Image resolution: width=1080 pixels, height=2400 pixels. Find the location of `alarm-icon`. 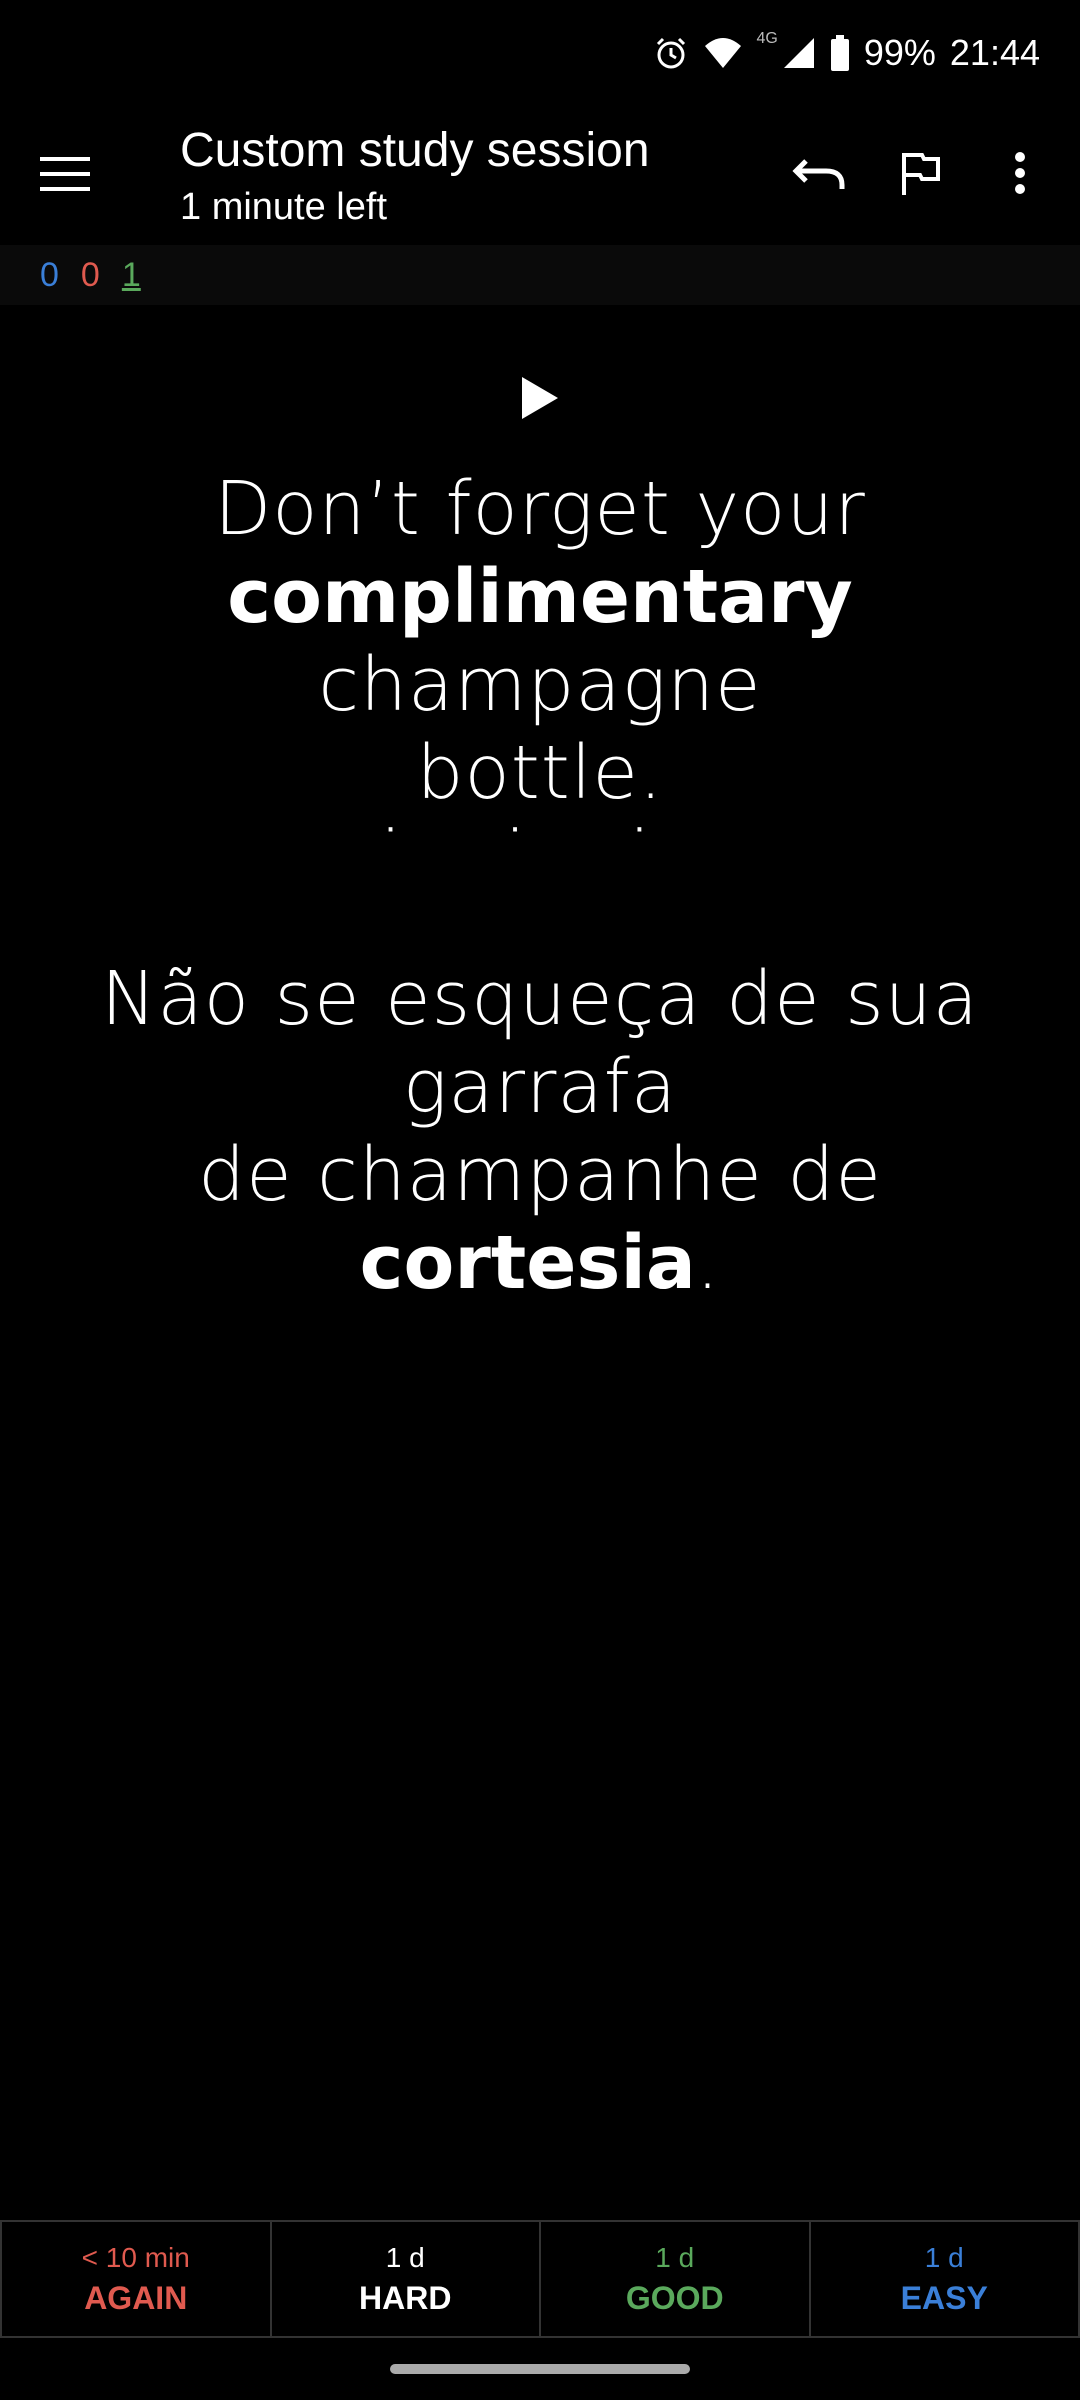

alarm-icon is located at coordinates (671, 53).